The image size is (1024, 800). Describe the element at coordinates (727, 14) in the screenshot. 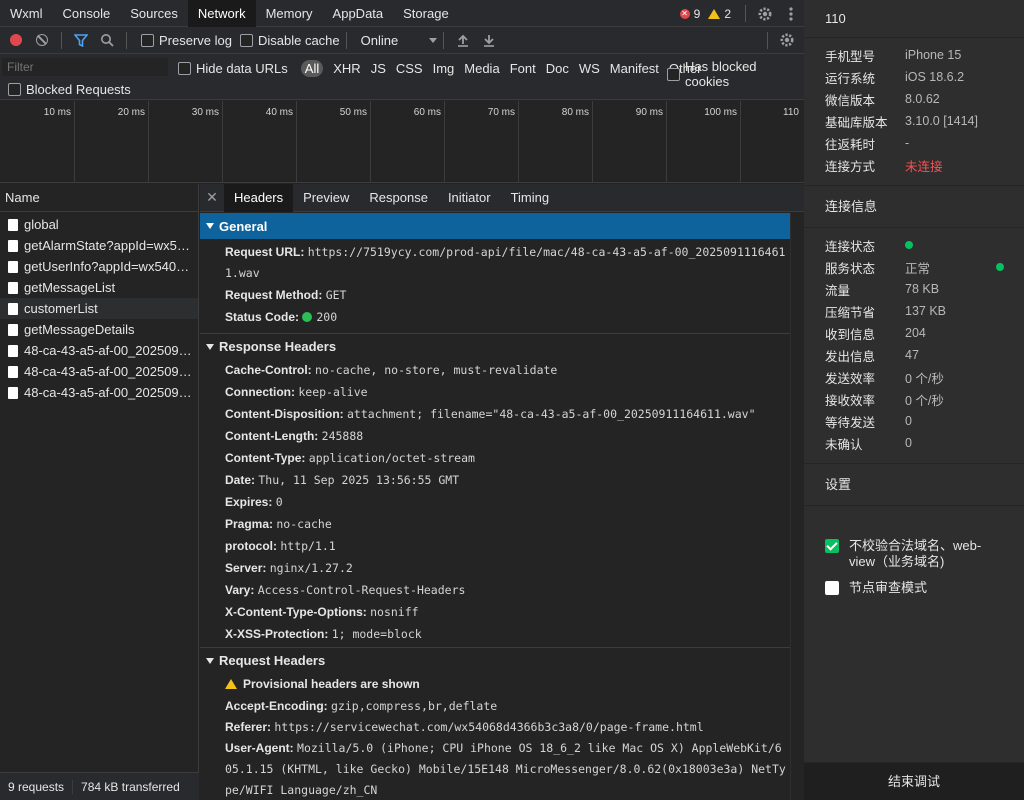

I see `warning-count: 2` at that location.